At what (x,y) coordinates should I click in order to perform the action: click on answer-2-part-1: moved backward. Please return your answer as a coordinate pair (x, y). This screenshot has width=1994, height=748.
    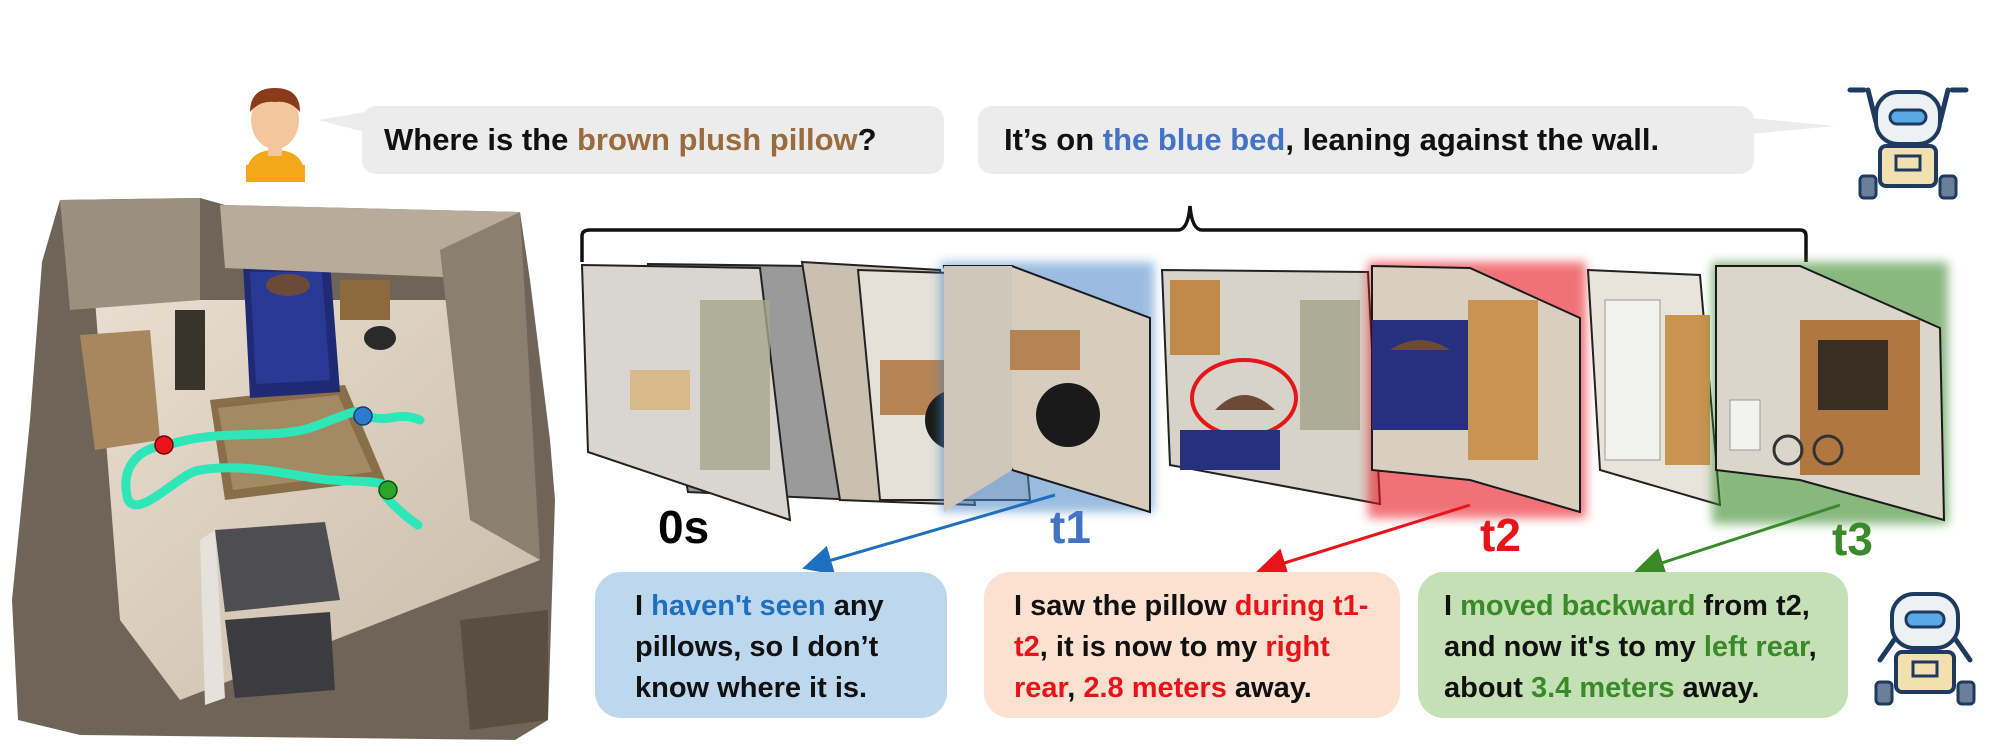
    Looking at the image, I should click on (1578, 606).